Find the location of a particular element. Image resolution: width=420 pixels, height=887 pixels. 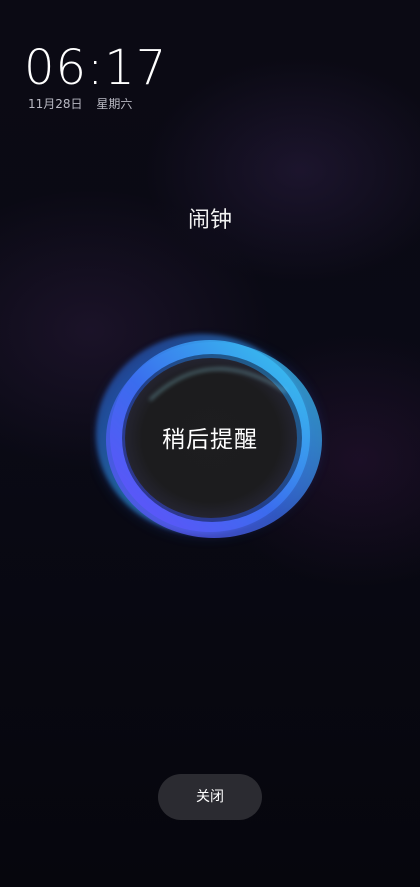

snooze-button: 稍后提醒 is located at coordinates (210, 440).